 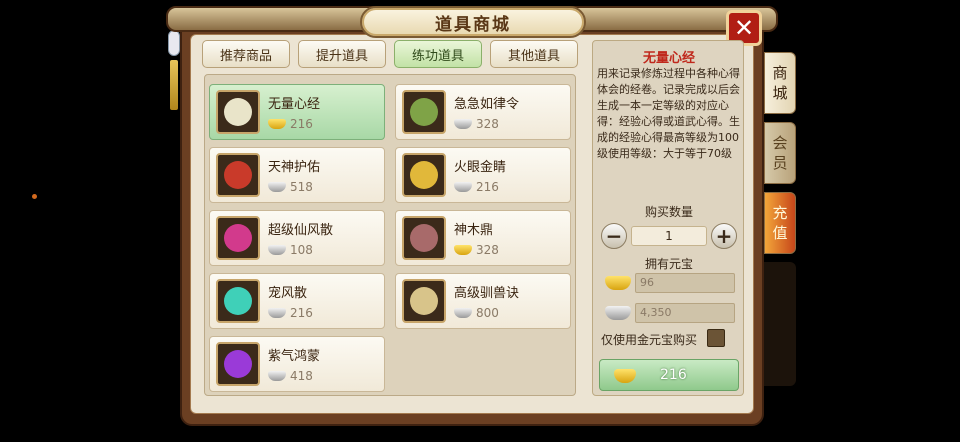 What do you see at coordinates (780, 143) in the screenshot?
I see `side-tab-label: 会` at bounding box center [780, 143].